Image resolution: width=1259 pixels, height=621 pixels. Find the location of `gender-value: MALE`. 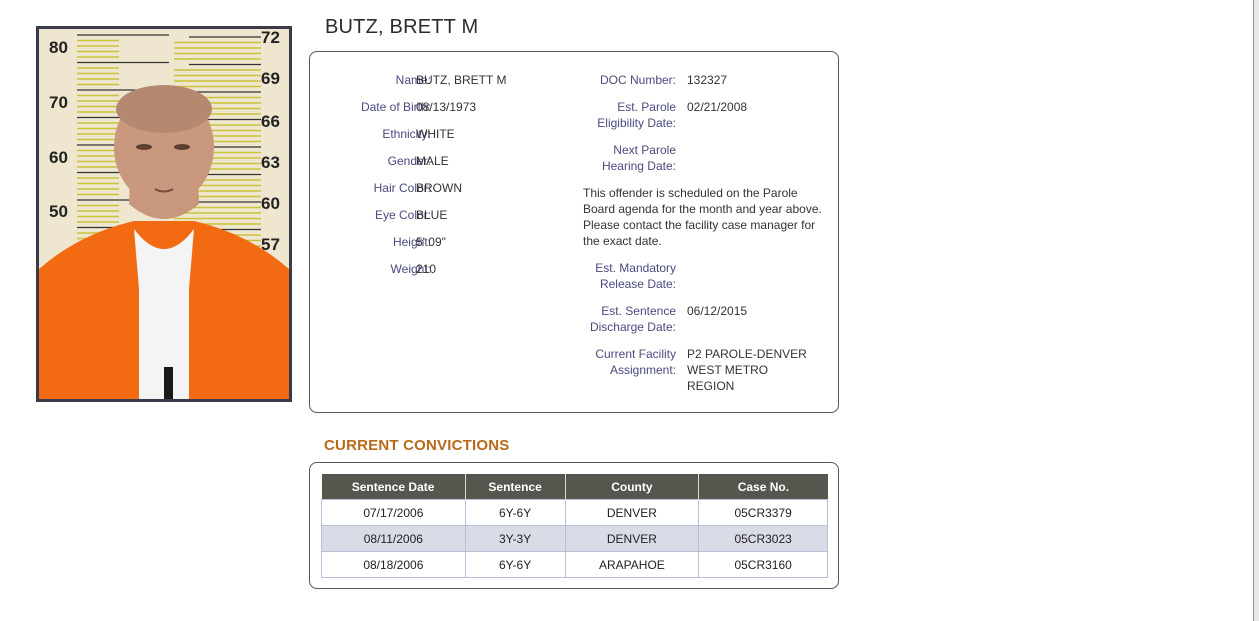

gender-value: MALE is located at coordinates (432, 161).